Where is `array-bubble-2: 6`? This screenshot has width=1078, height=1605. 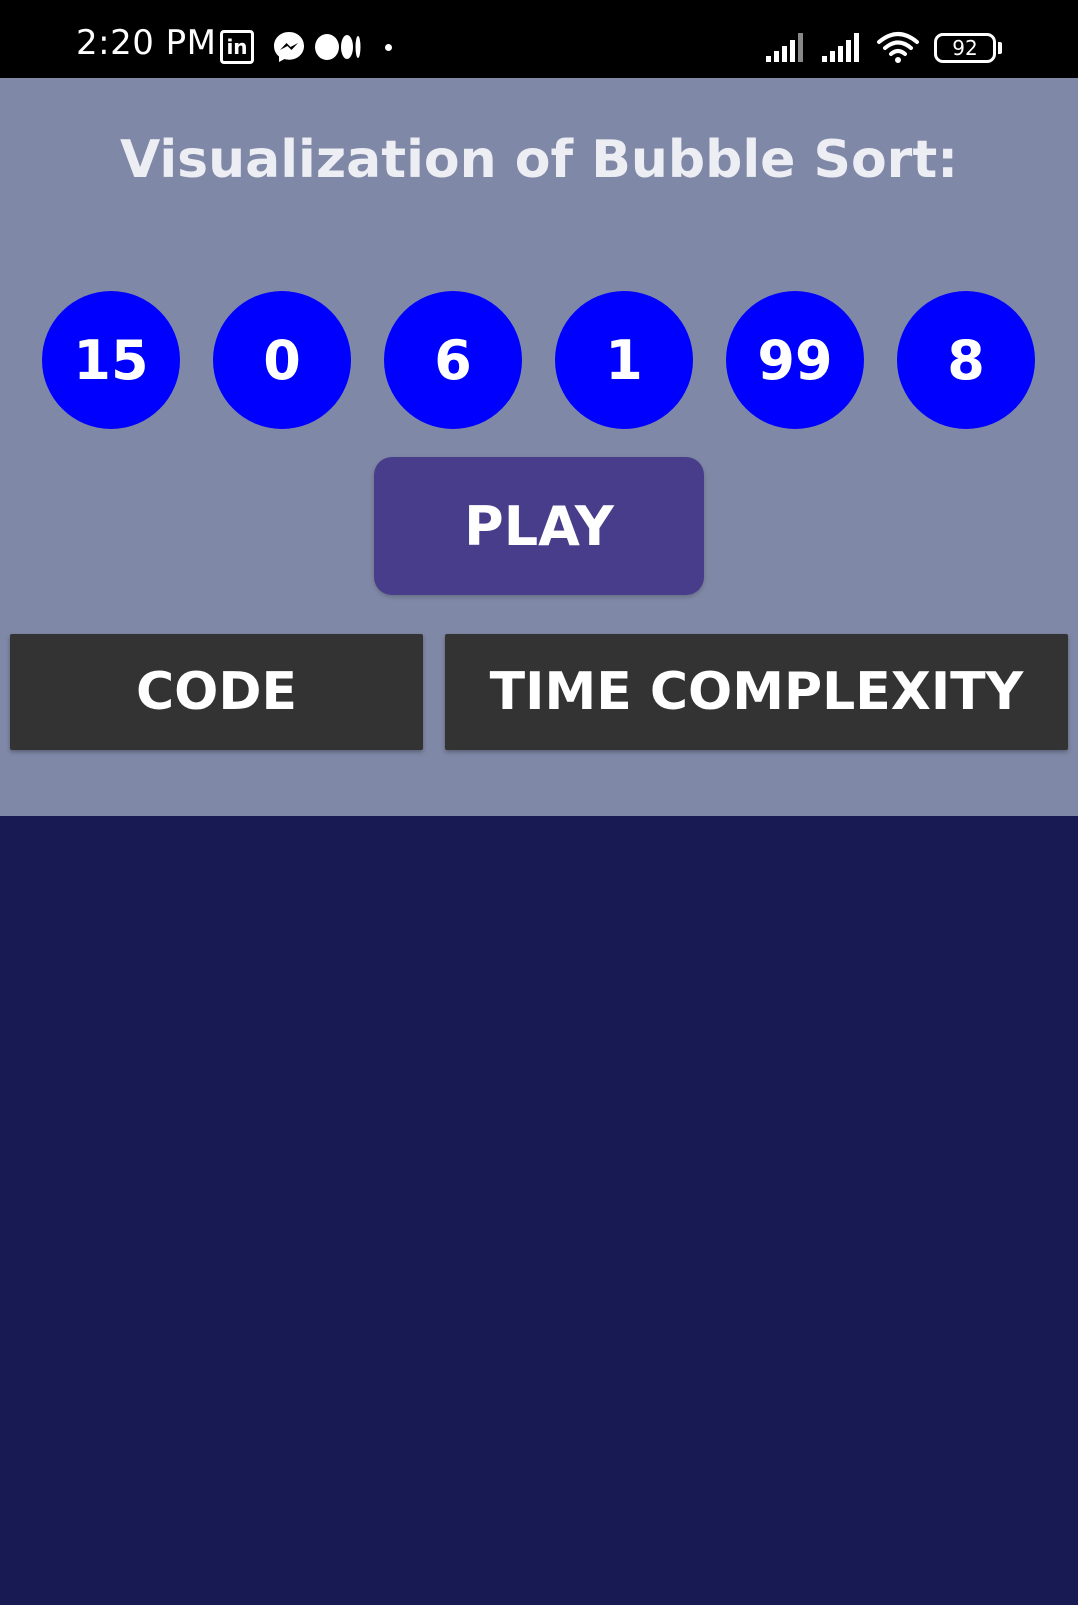 array-bubble-2: 6 is located at coordinates (453, 360).